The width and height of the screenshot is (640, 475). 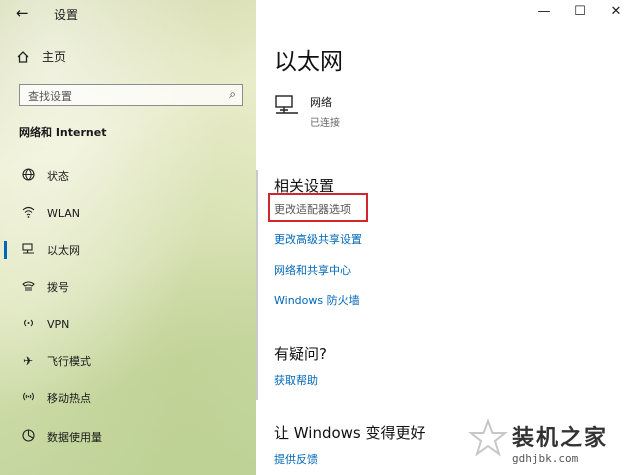 I want to click on network-status: 已连接, so click(x=325, y=123).